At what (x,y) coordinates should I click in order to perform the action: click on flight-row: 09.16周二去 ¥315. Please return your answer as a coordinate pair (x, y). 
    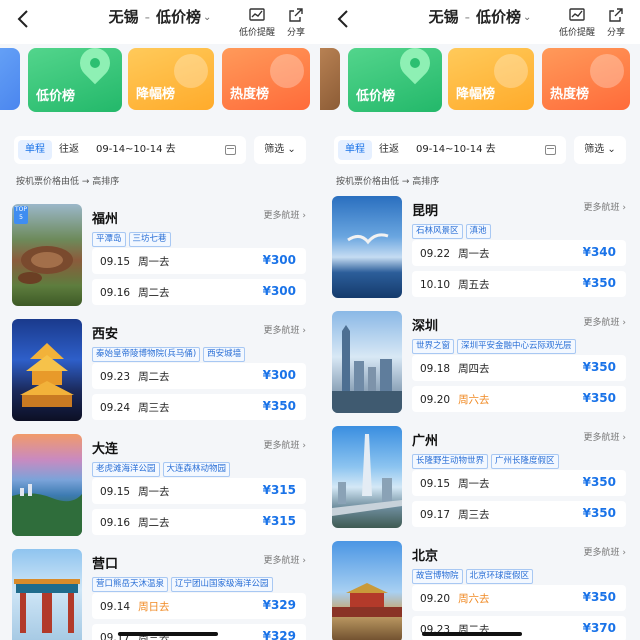
    Looking at the image, I should click on (199, 522).